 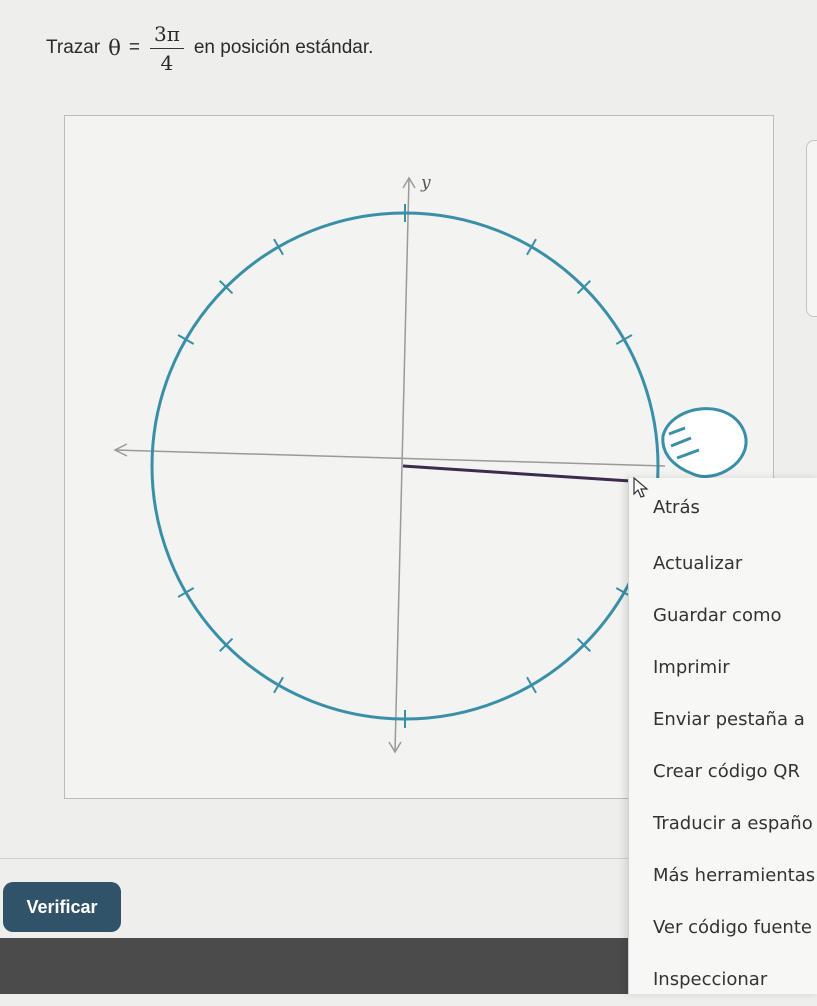 I want to click on fraction-numerator: 3π, so click(x=166, y=35).